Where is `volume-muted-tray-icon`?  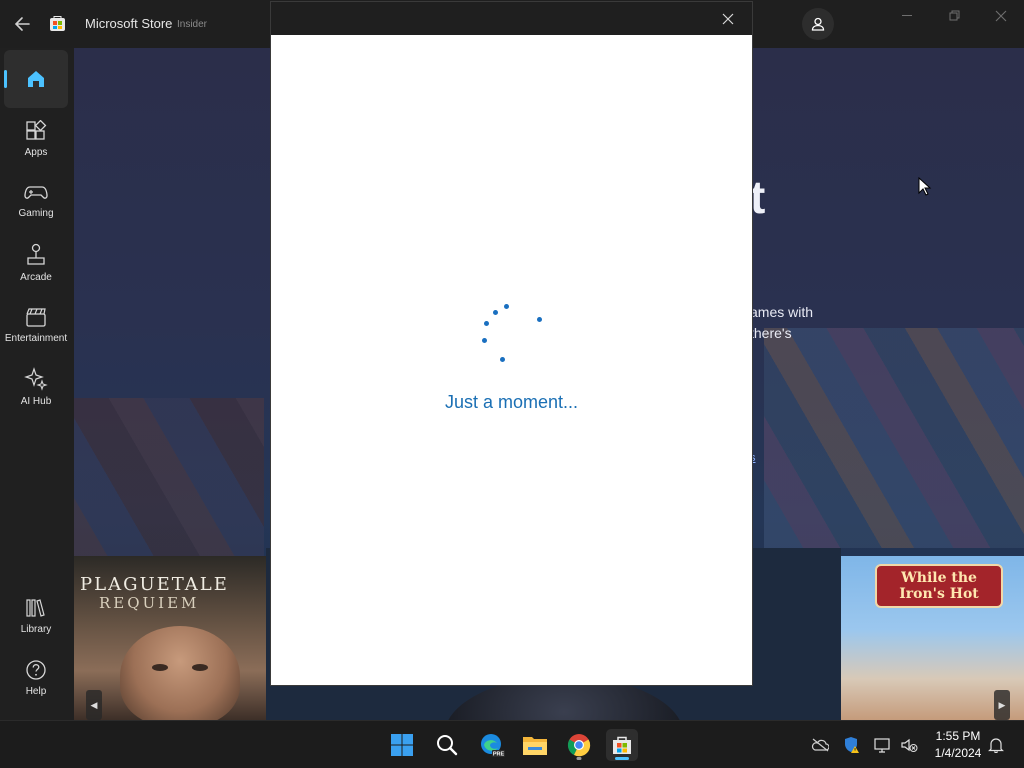
volume-muted-tray-icon is located at coordinates (909, 745).